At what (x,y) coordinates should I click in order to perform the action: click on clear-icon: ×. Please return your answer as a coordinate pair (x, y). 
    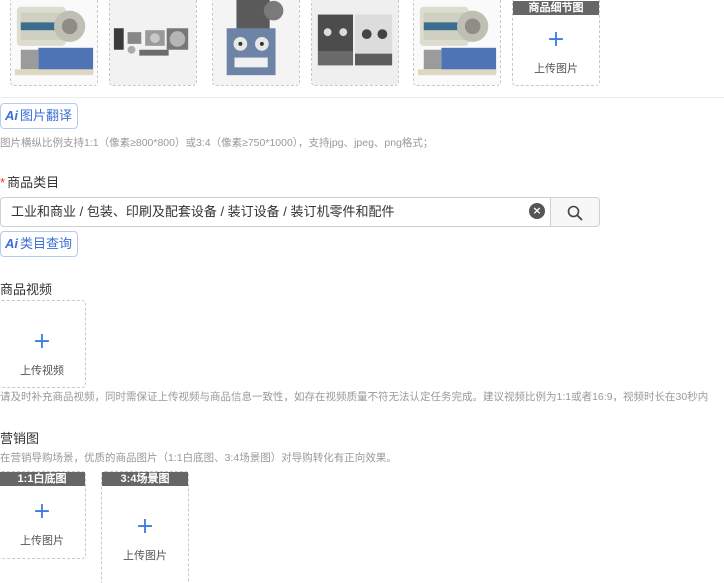
    Looking at the image, I should click on (537, 211).